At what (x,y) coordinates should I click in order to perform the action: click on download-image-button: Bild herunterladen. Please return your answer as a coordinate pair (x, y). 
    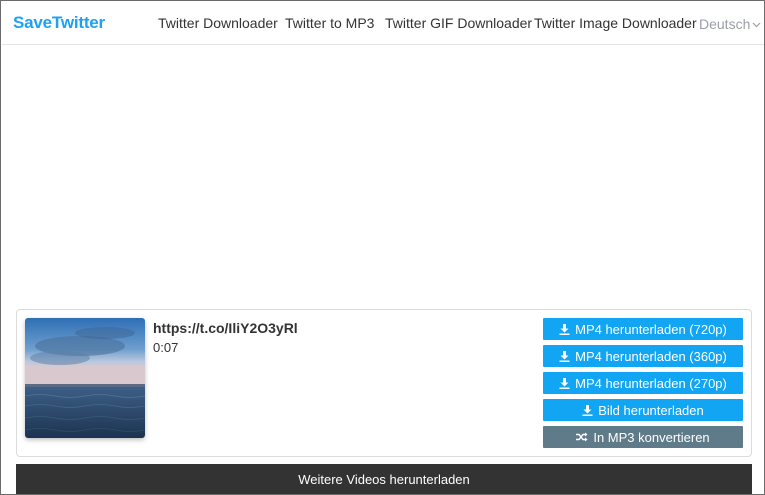
    Looking at the image, I should click on (643, 410).